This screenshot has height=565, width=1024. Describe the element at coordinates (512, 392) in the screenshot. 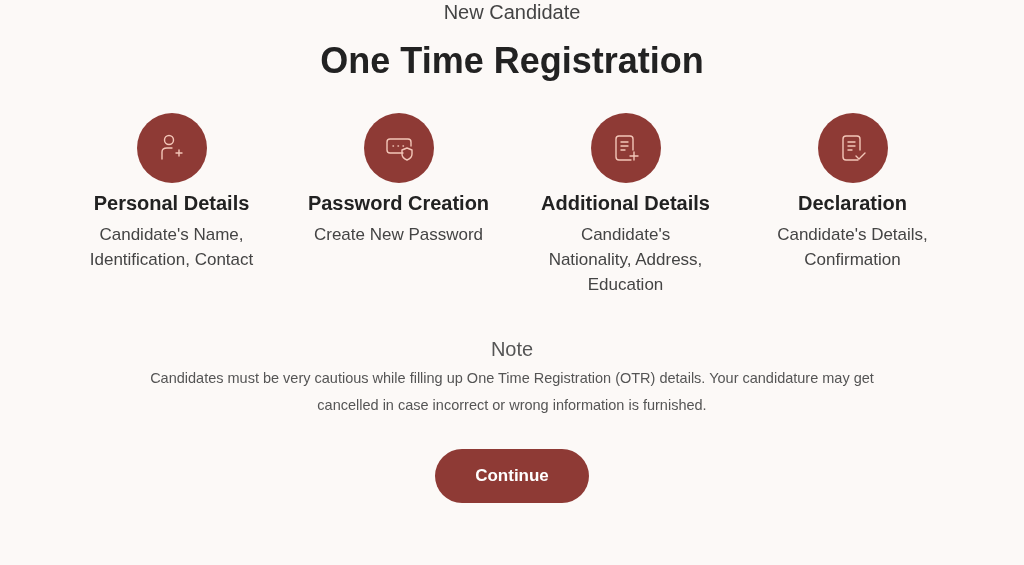

I see `note-text: Candidates must be very cautious while filling up One Time Registration (OTR) details. Your candidature may get cancelled in case incorrect or wrong information is furnished.` at that location.